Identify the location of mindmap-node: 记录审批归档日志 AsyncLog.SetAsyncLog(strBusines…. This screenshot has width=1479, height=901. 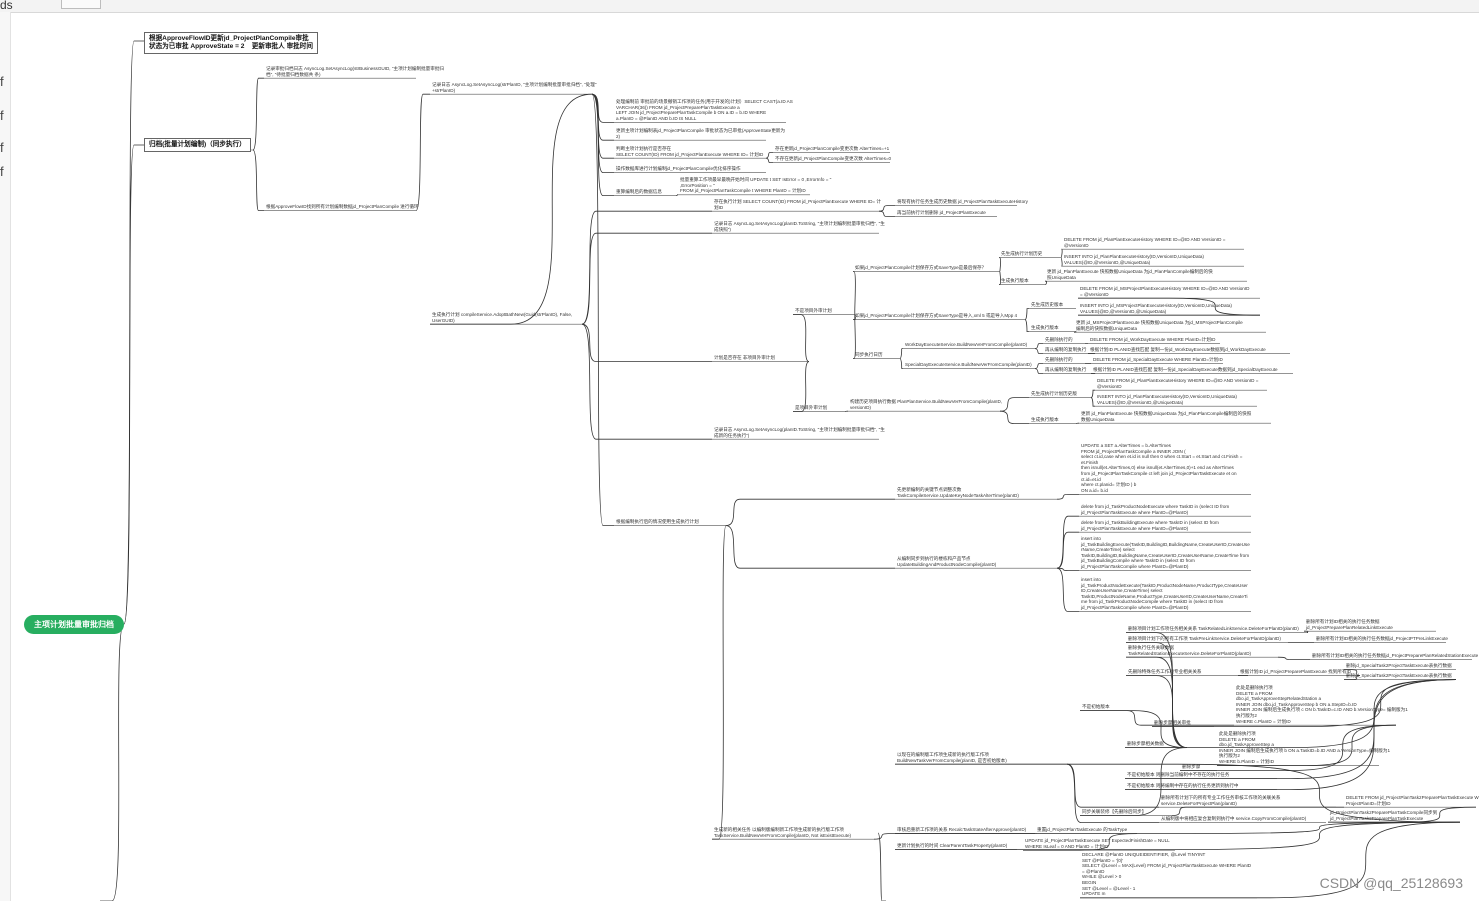
(355, 71).